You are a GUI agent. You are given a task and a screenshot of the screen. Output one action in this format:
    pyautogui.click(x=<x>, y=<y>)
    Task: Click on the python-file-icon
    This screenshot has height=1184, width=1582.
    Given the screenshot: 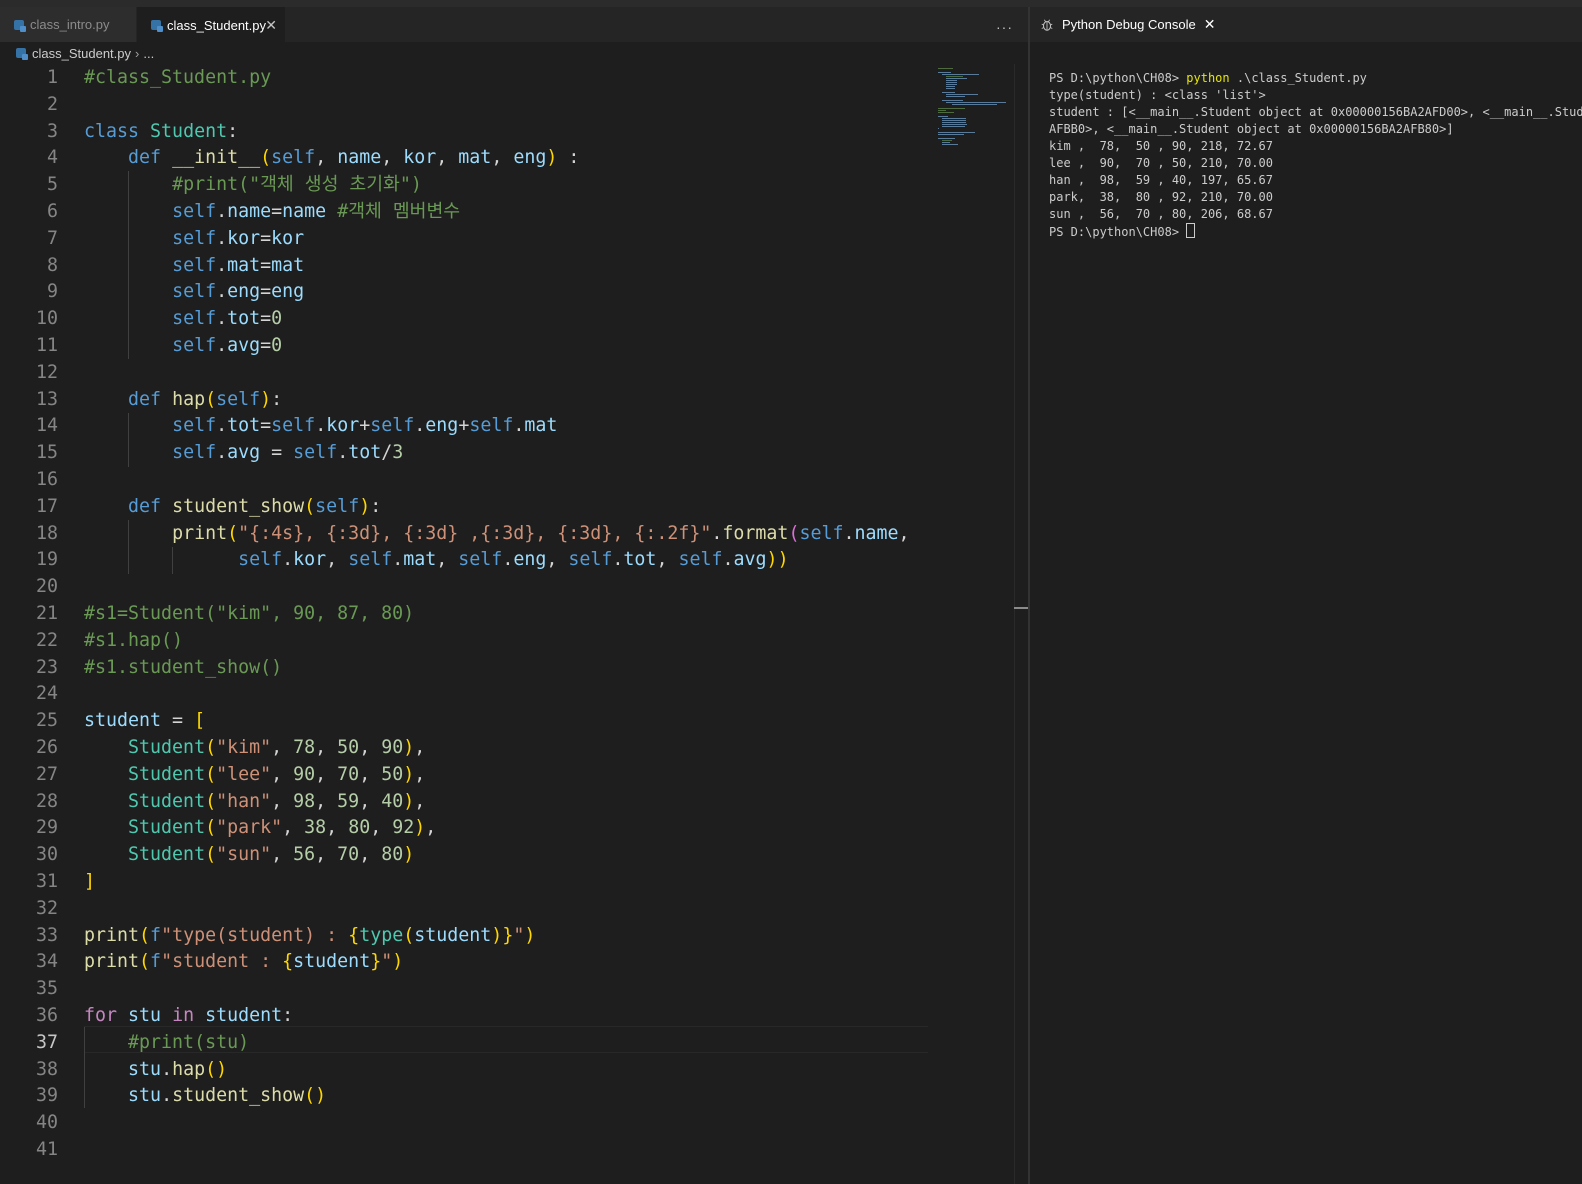 What is the action you would take?
    pyautogui.click(x=20, y=25)
    